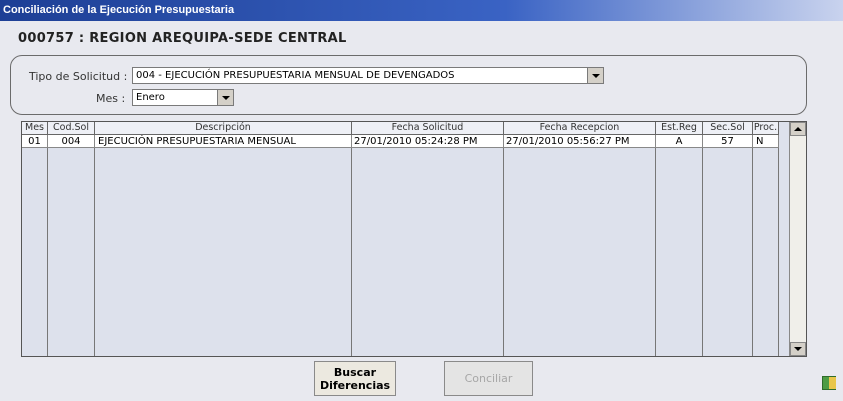  I want to click on conciliar-button: Conciliar, so click(488, 378).